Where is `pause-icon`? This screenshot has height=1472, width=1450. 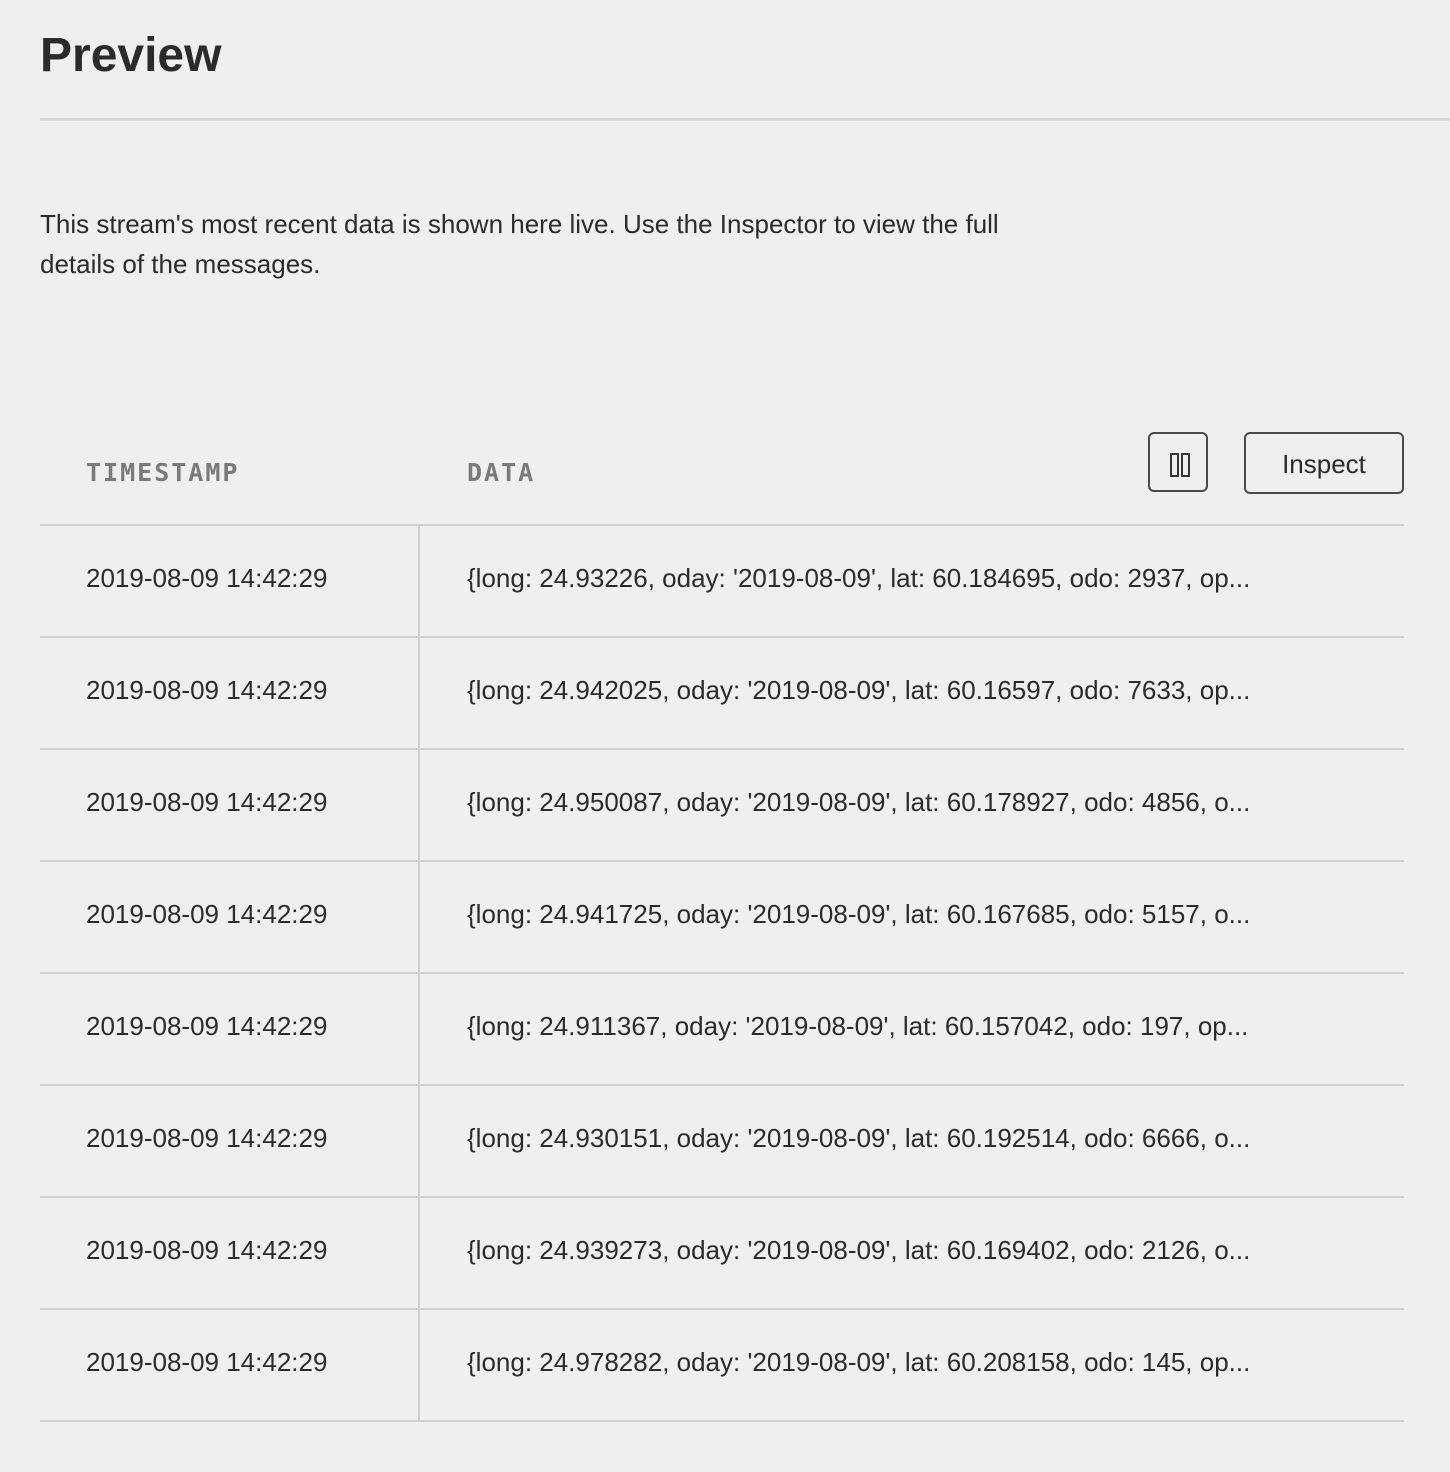
pause-icon is located at coordinates (1180, 465).